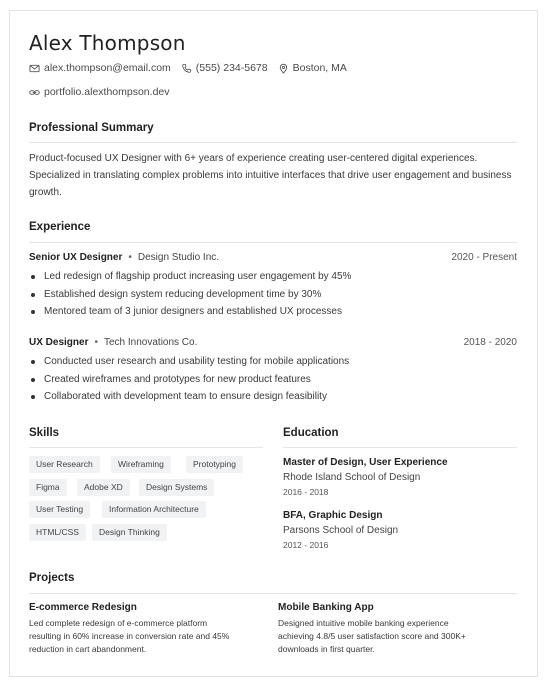 The image size is (547, 685). Describe the element at coordinates (319, 68) in the screenshot. I see `location-text: Boston, MA` at that location.